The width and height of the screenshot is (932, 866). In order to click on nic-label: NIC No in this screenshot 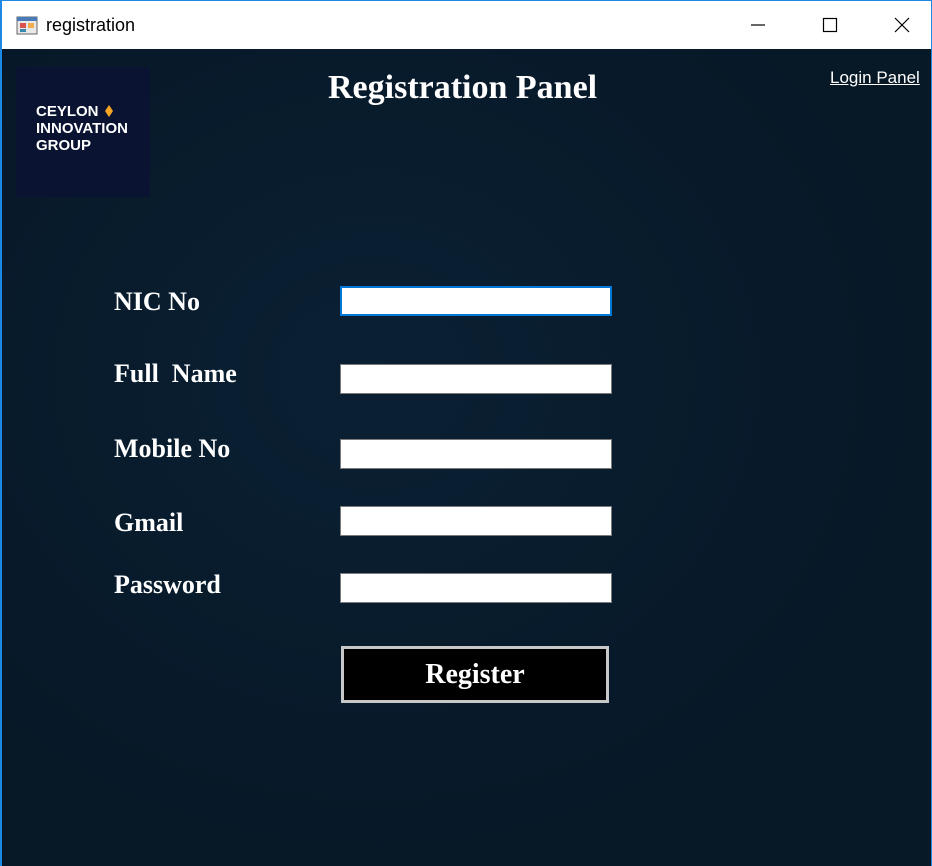, I will do `click(157, 301)`.